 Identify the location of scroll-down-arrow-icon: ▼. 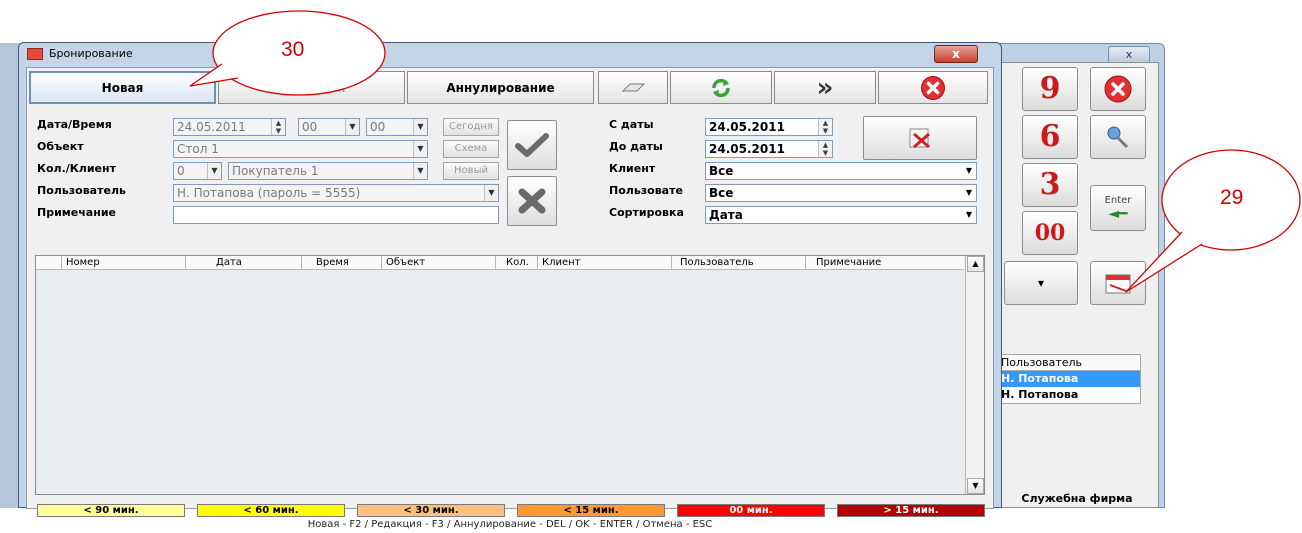
(975, 486).